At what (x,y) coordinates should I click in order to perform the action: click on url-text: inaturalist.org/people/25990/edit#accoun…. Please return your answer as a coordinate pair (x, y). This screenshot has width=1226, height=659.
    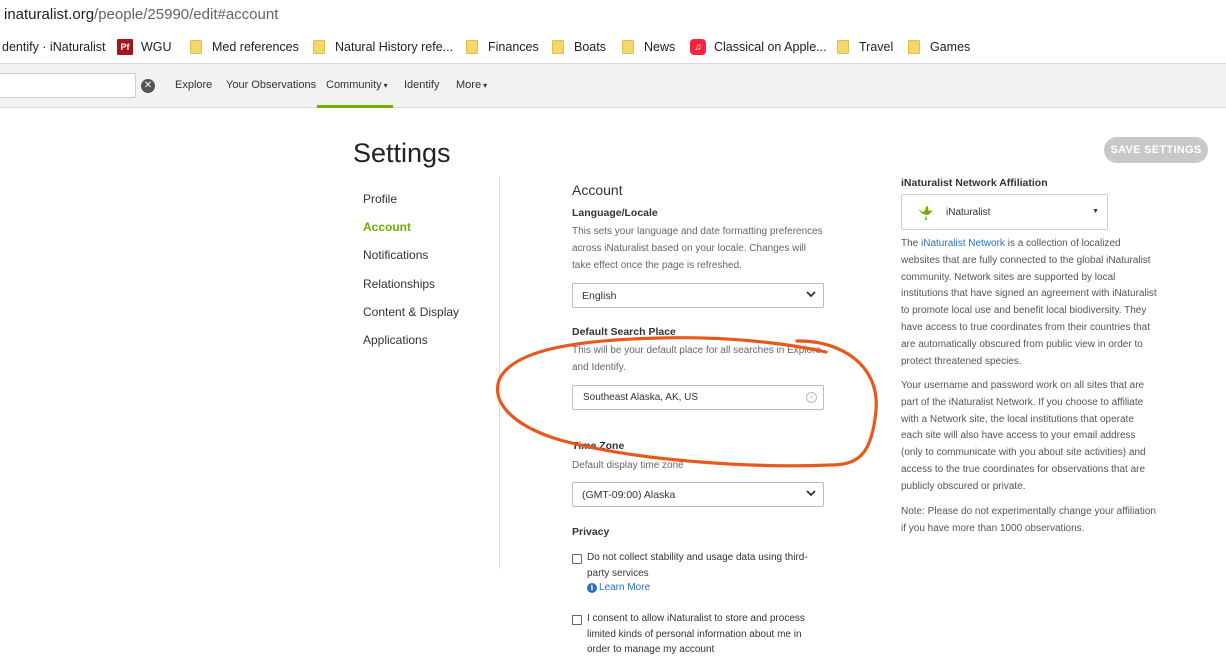
    Looking at the image, I should click on (141, 14).